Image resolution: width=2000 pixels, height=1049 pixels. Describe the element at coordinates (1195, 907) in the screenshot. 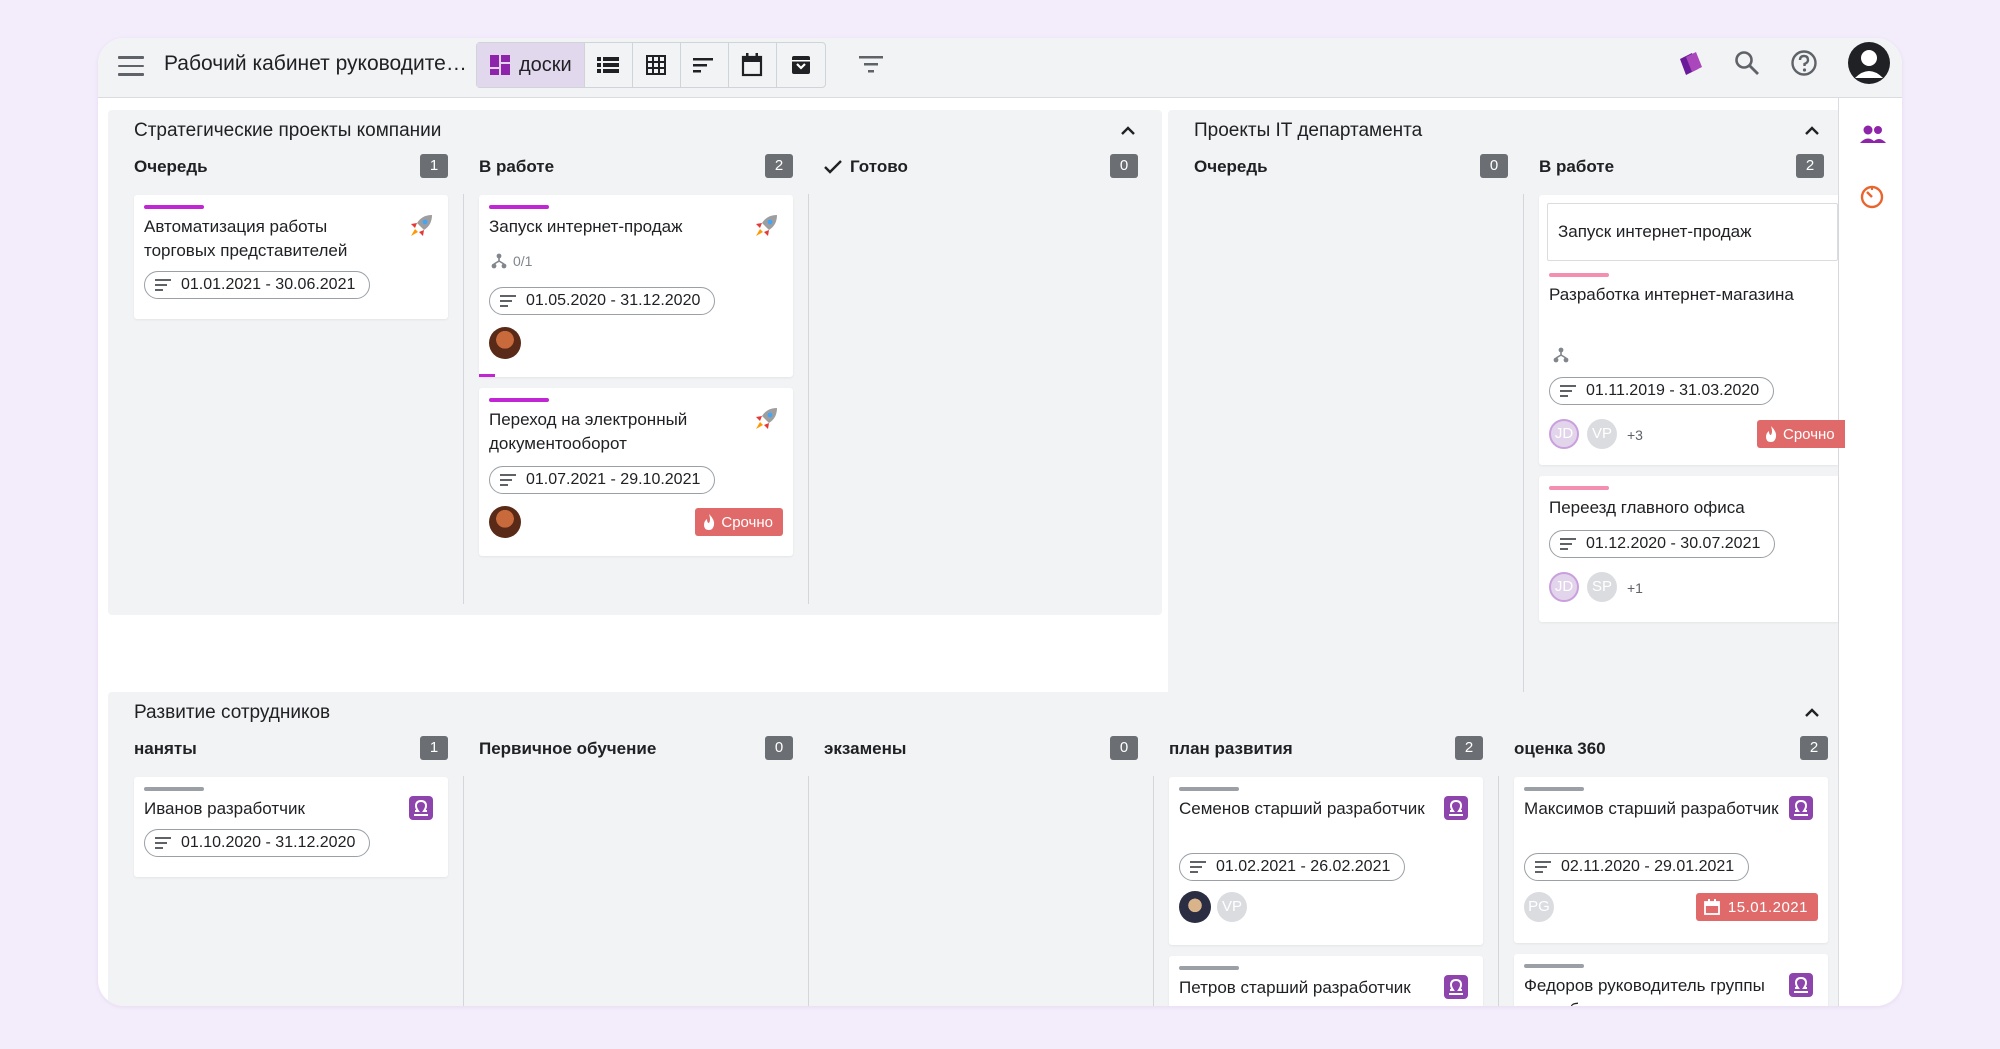

I see `assignee-photo-avatar` at that location.